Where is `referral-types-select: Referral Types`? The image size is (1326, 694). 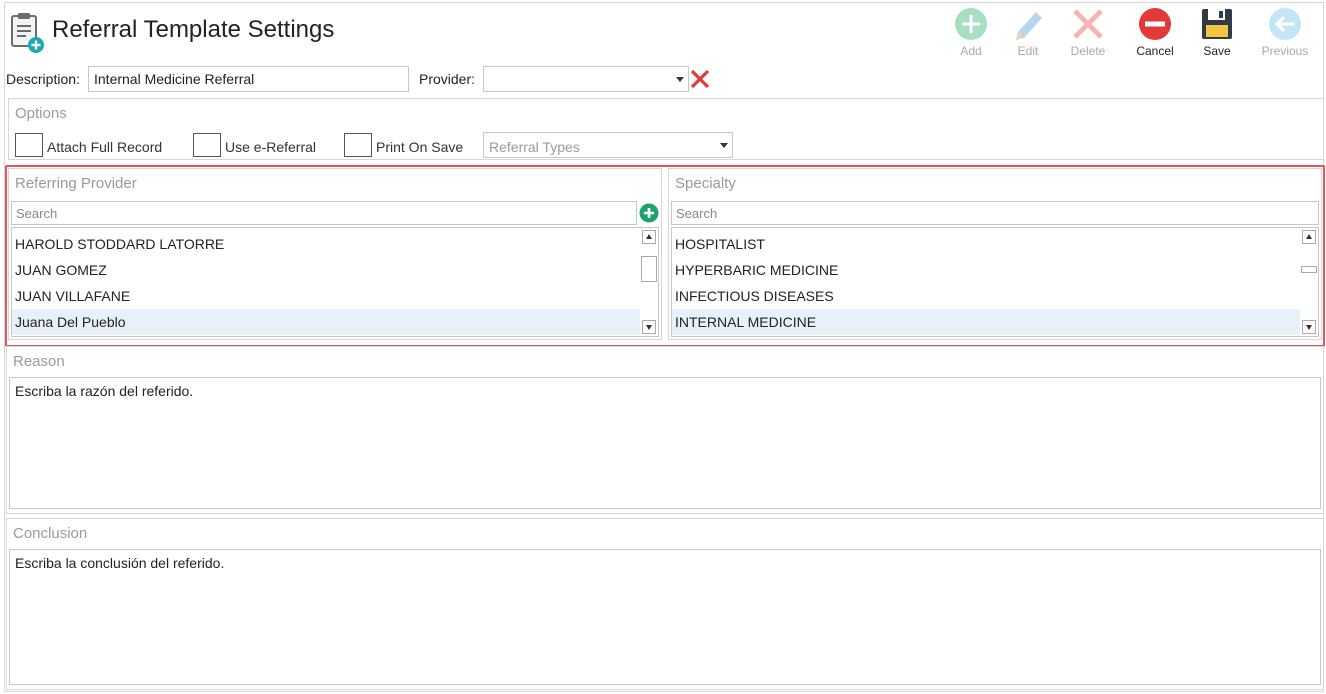 referral-types-select: Referral Types is located at coordinates (608, 145).